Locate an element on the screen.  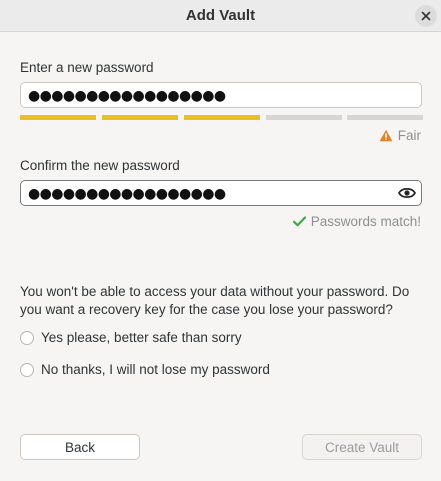
password-match-text: Passwords match! is located at coordinates (365, 221).